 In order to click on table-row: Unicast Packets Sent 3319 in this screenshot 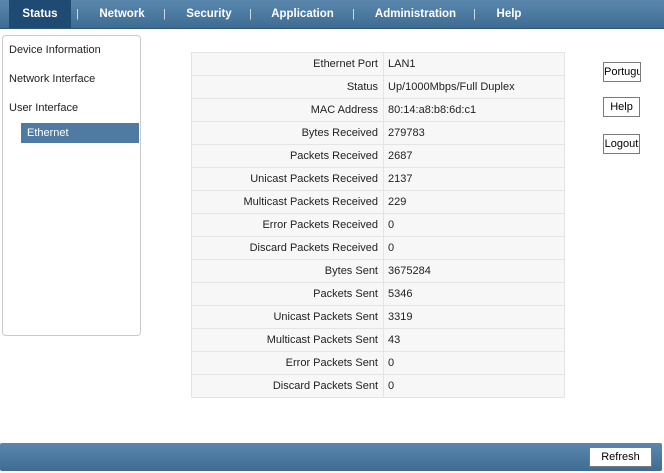, I will do `click(378, 317)`.